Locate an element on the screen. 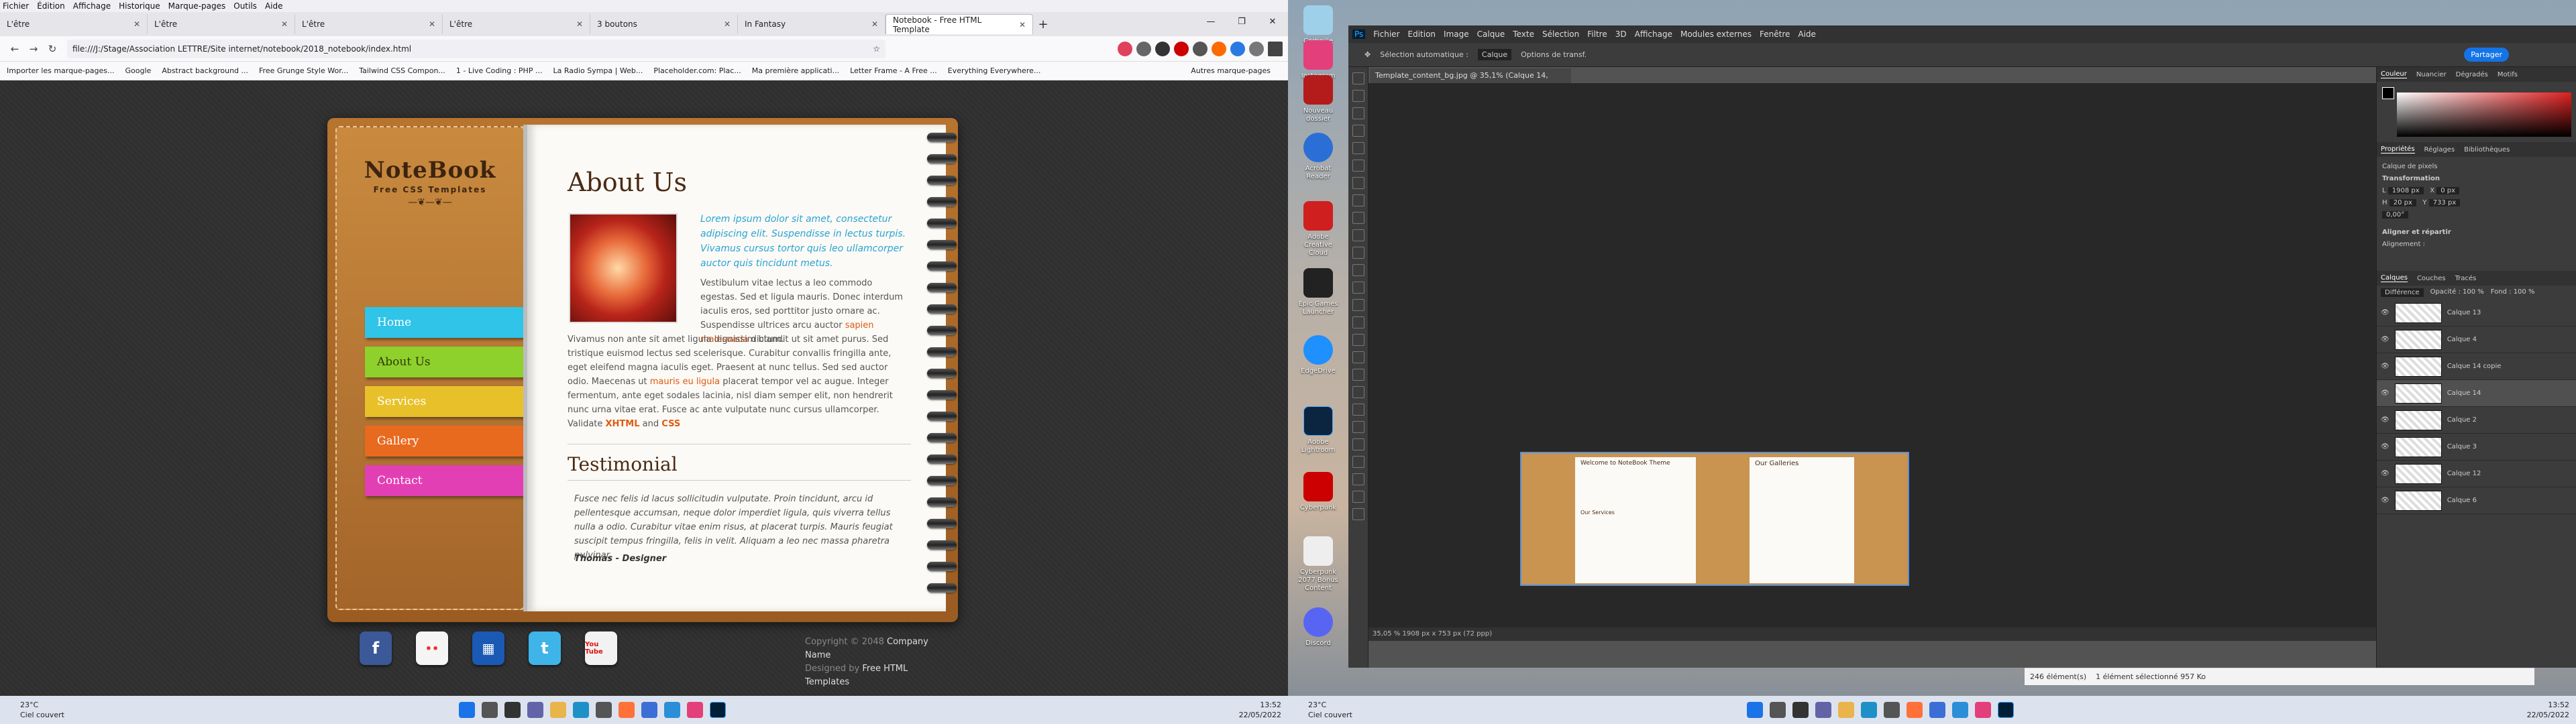  site-logo: NoteBook Free CSS Templates —❦—❦— is located at coordinates (430, 182).